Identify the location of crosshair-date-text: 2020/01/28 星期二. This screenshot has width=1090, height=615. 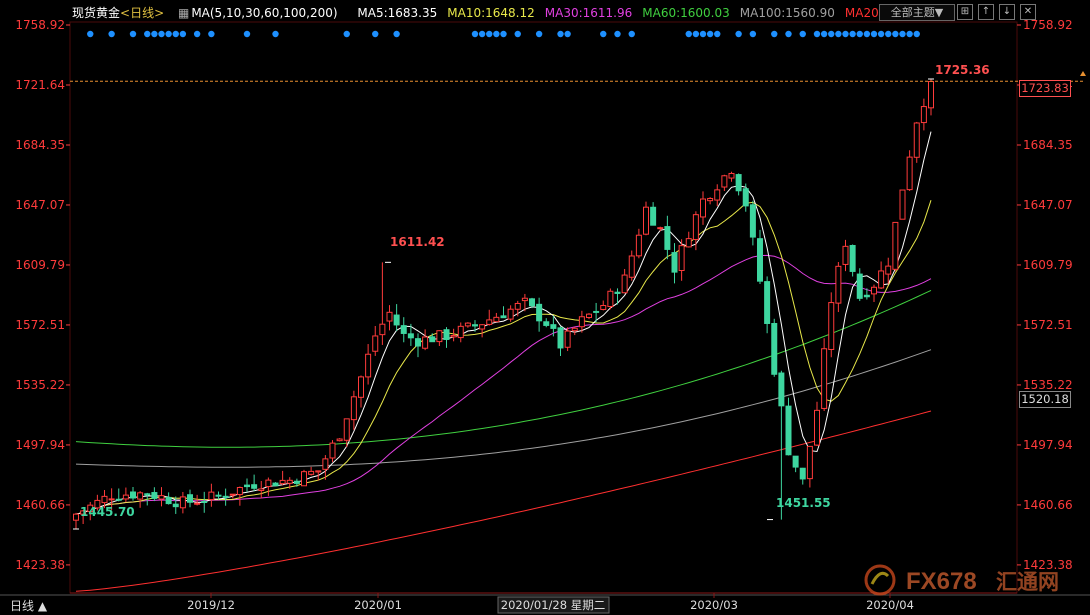
(553, 605).